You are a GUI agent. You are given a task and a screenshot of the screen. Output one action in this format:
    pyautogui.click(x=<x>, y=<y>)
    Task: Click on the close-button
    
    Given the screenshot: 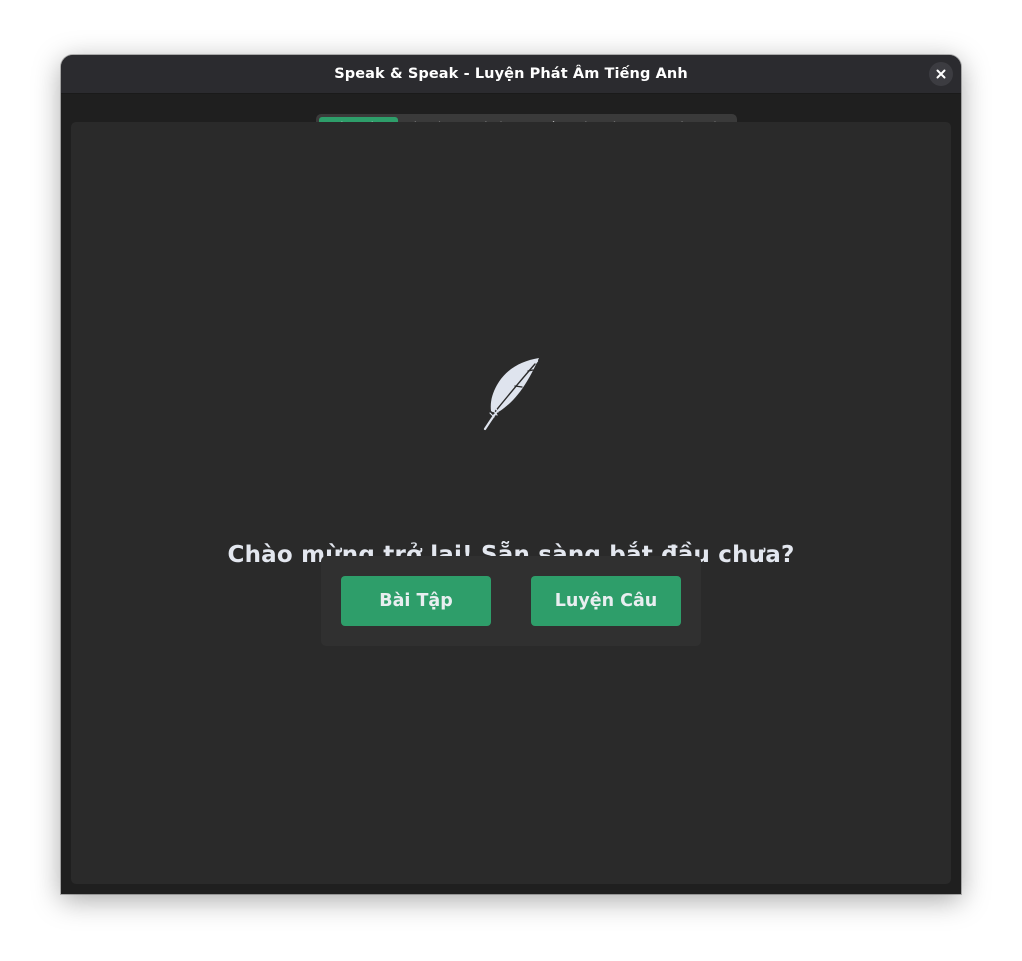 What is the action you would take?
    pyautogui.click(x=941, y=74)
    